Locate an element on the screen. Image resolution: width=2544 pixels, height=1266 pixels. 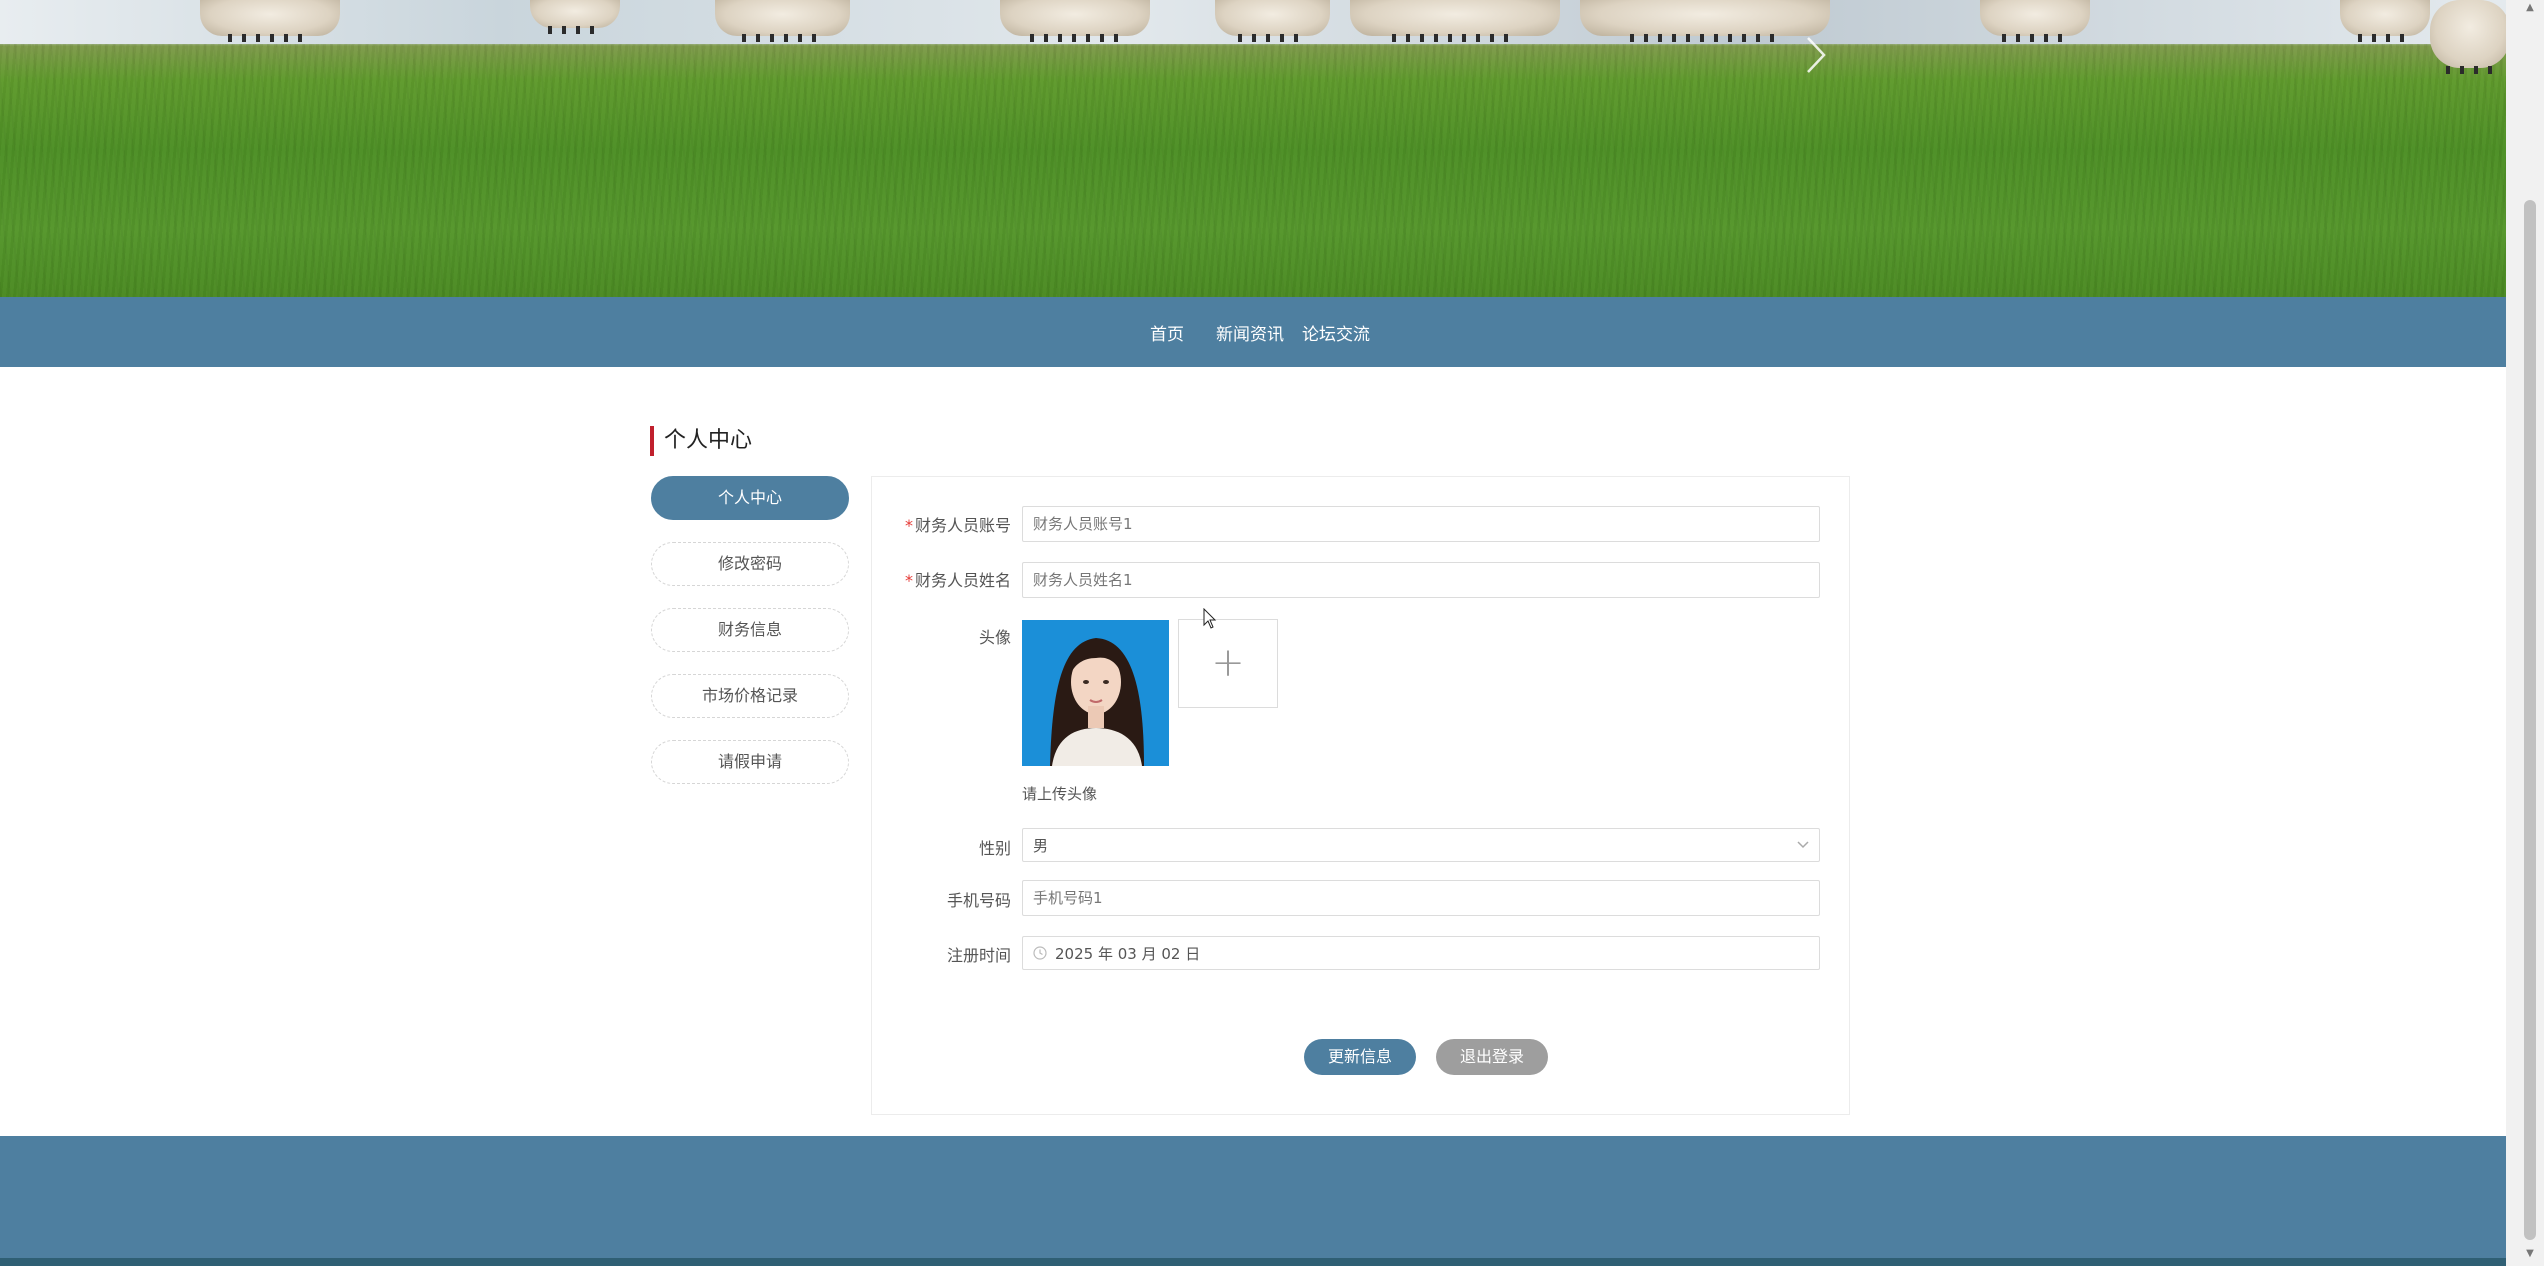
name-label: * 财务人员姓名 is located at coordinates (958, 579).